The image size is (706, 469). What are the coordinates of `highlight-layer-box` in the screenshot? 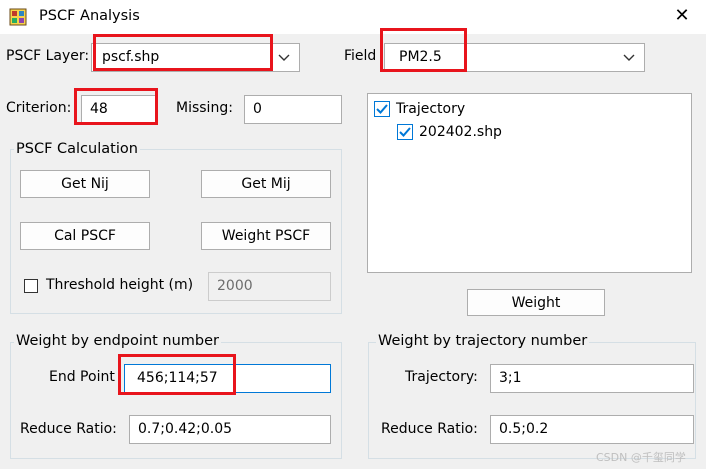 It's located at (183, 52).